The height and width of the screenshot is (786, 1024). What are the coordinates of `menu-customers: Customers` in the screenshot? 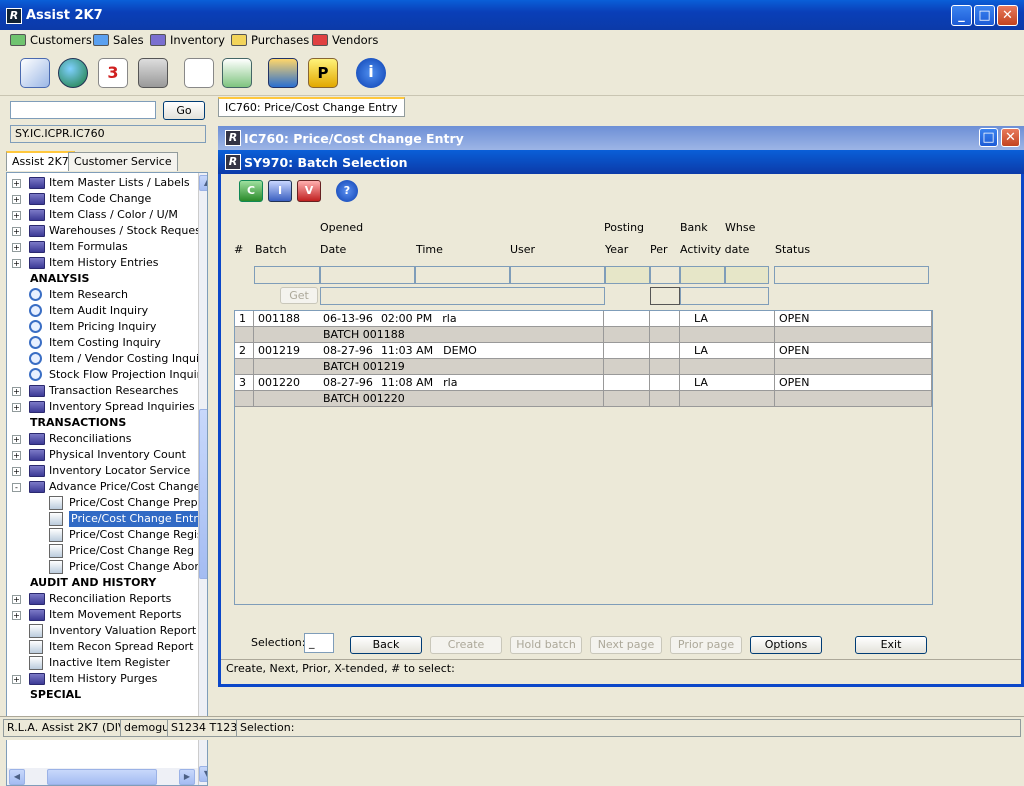 It's located at (51, 40).